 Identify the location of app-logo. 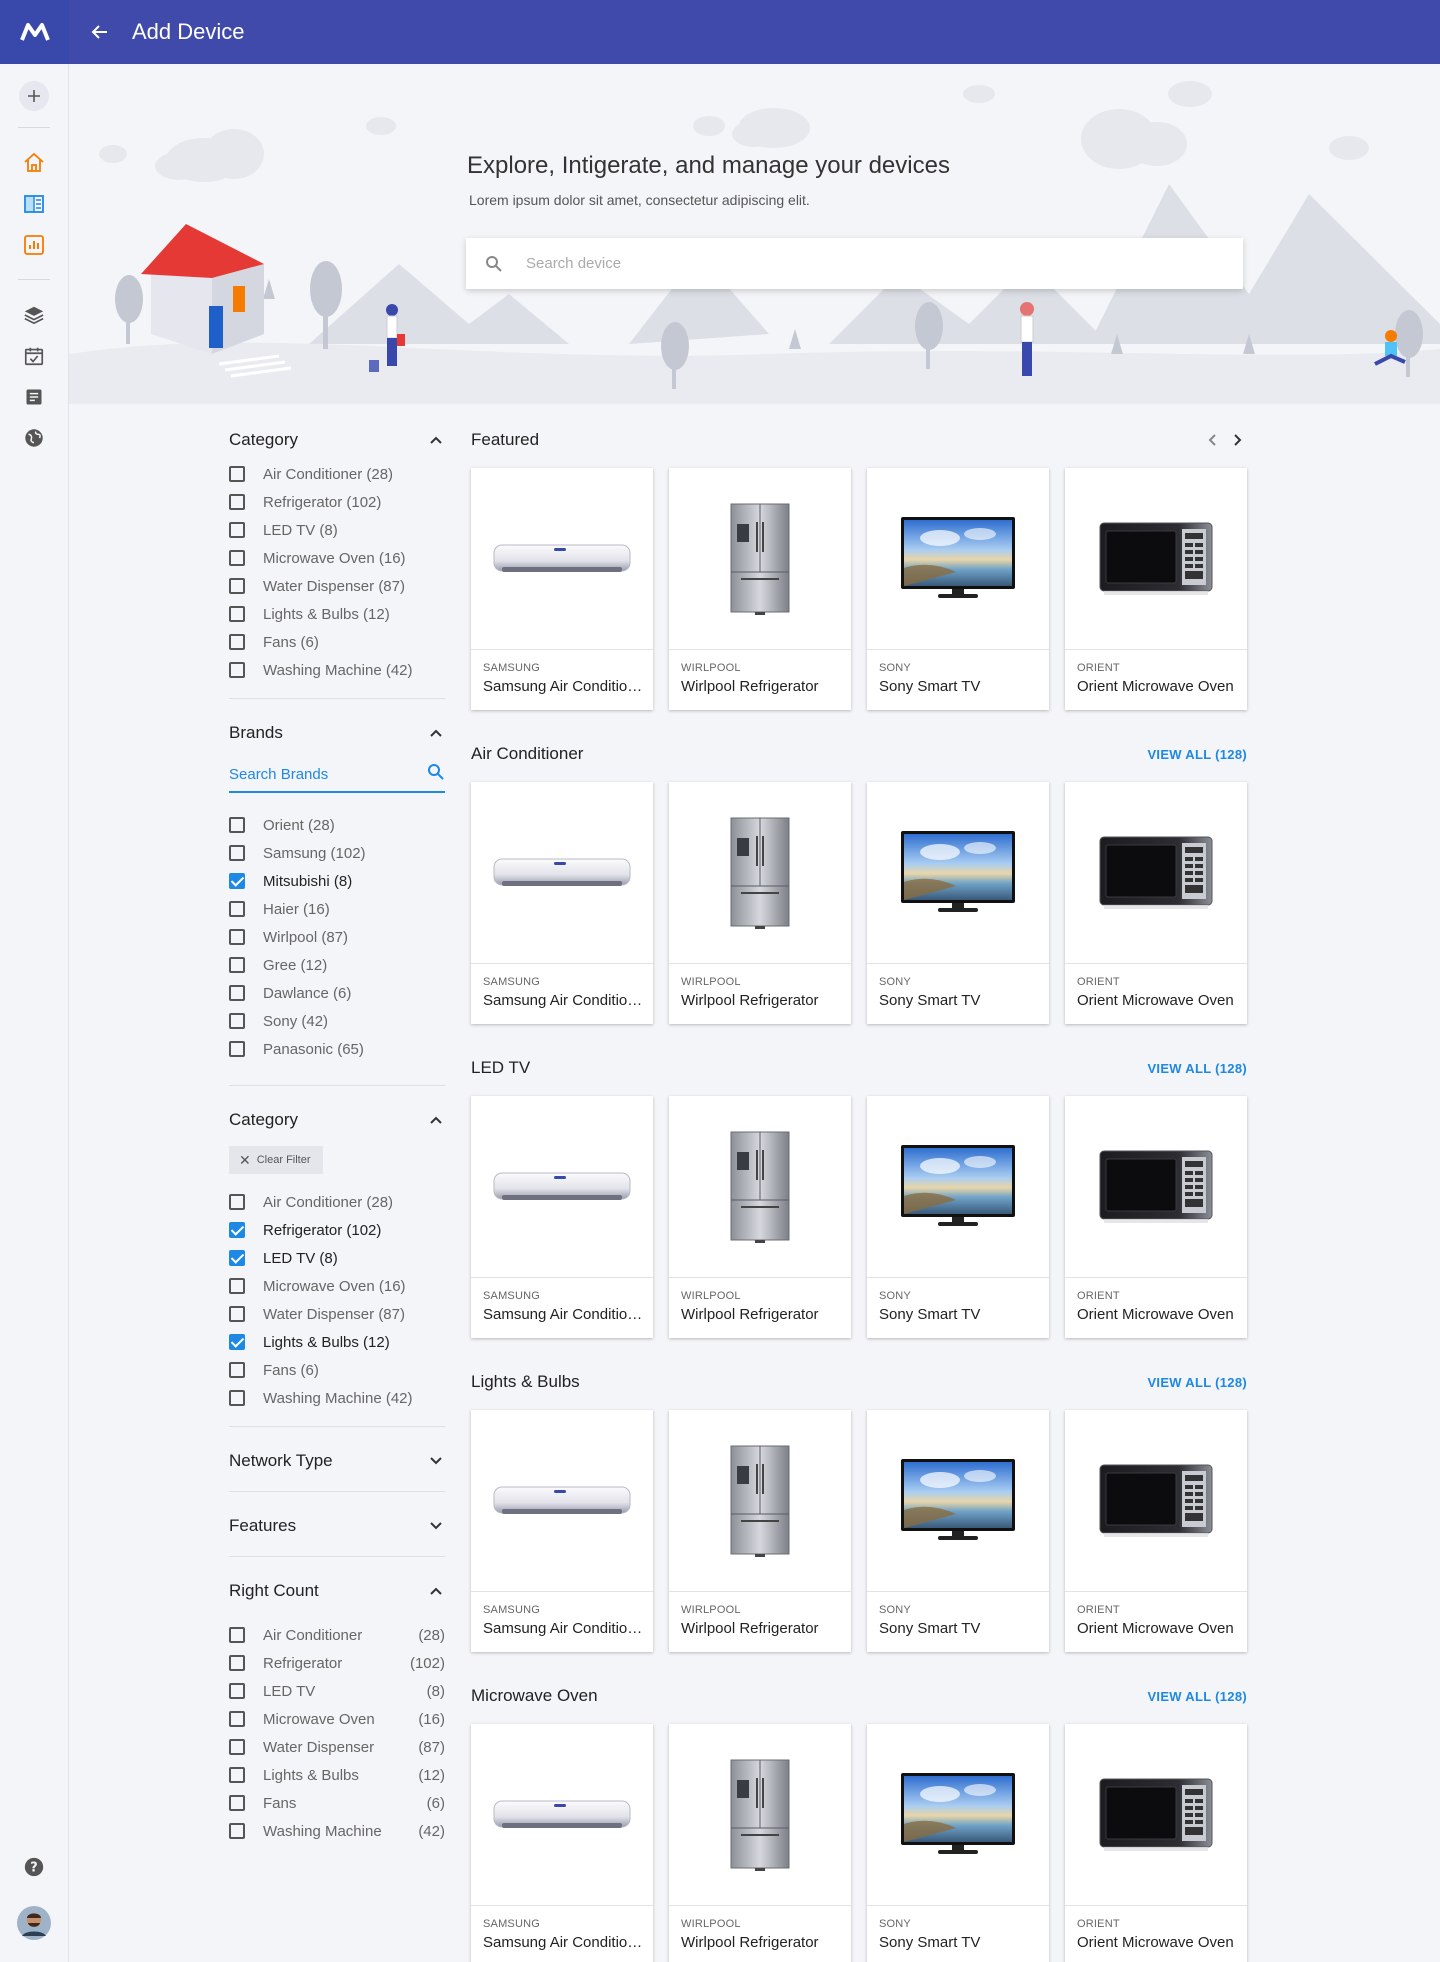
(34, 32).